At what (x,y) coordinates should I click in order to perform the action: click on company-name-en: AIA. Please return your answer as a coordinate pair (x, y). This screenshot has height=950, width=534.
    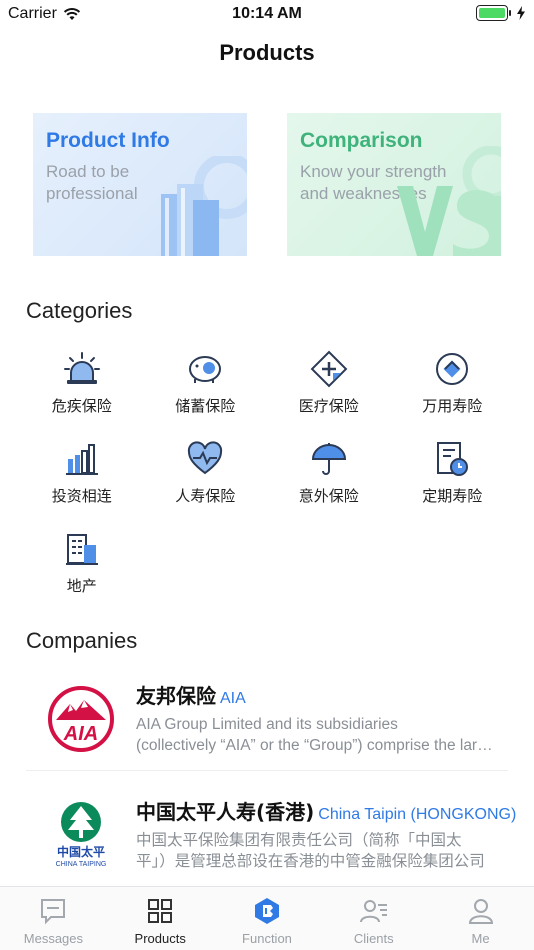
    Looking at the image, I should click on (233, 698).